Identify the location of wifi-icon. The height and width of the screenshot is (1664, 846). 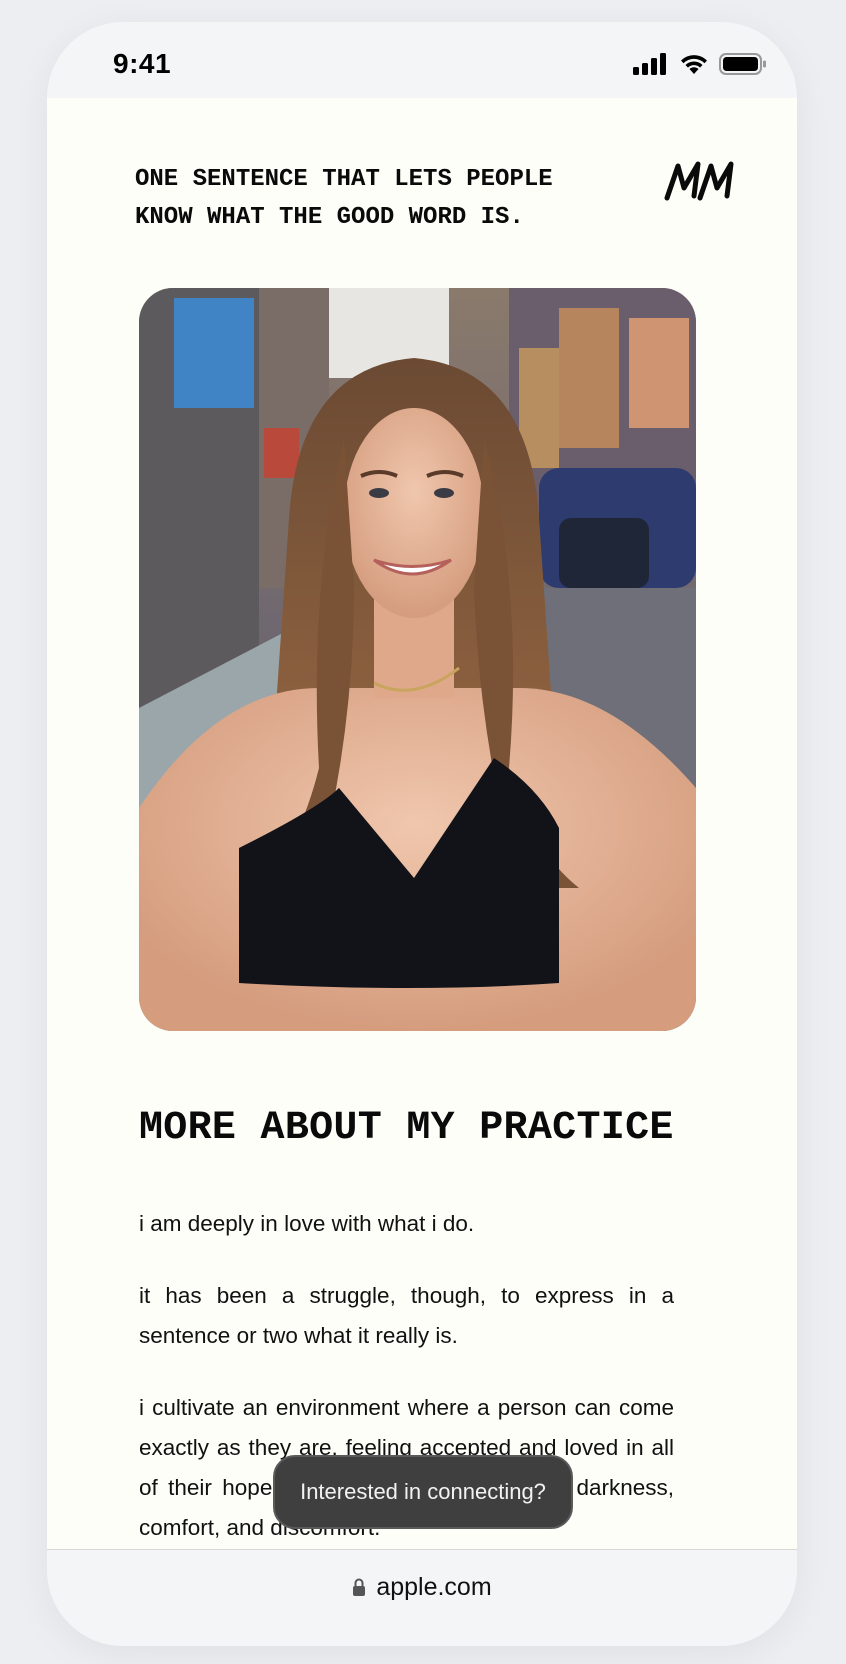
(694, 64).